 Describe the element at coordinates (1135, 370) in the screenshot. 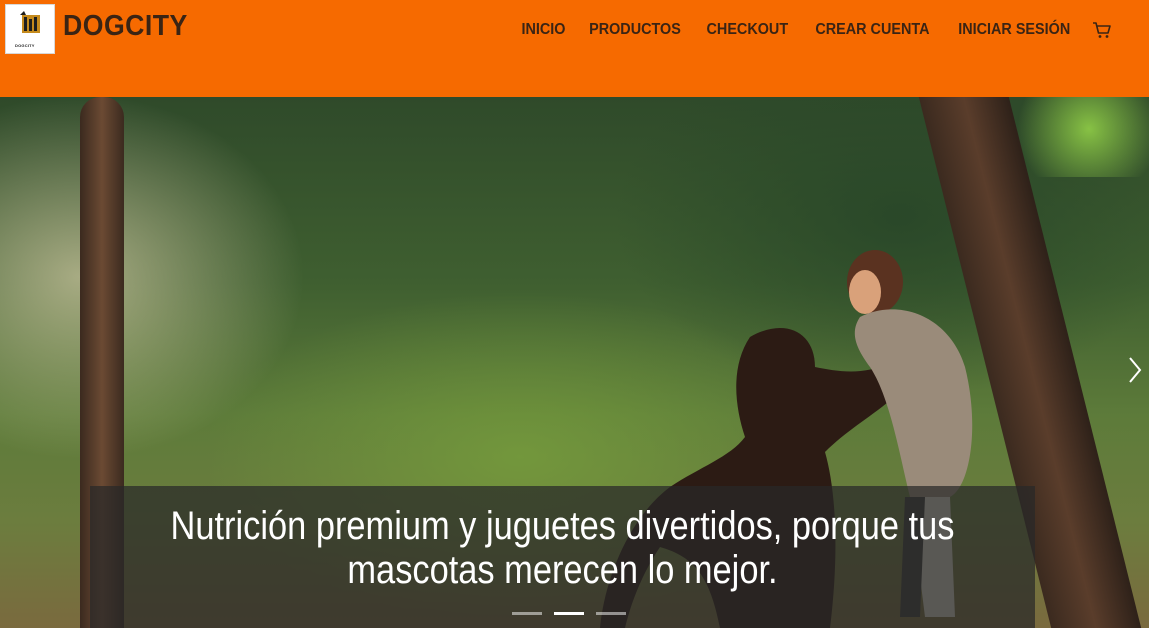

I see `chevron-right-icon` at that location.